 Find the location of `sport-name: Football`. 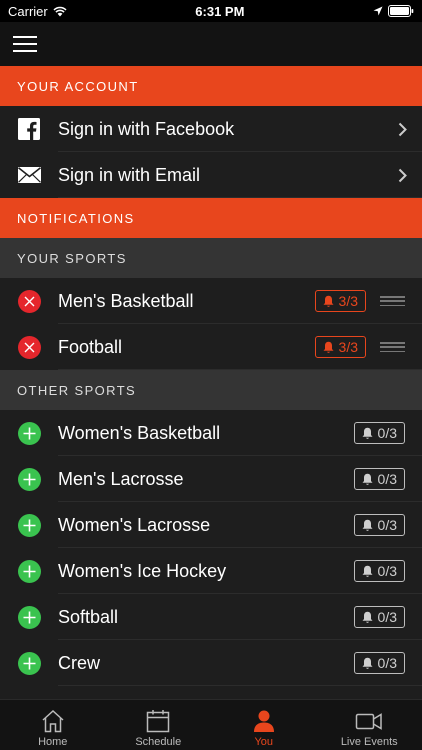

sport-name: Football is located at coordinates (90, 346).